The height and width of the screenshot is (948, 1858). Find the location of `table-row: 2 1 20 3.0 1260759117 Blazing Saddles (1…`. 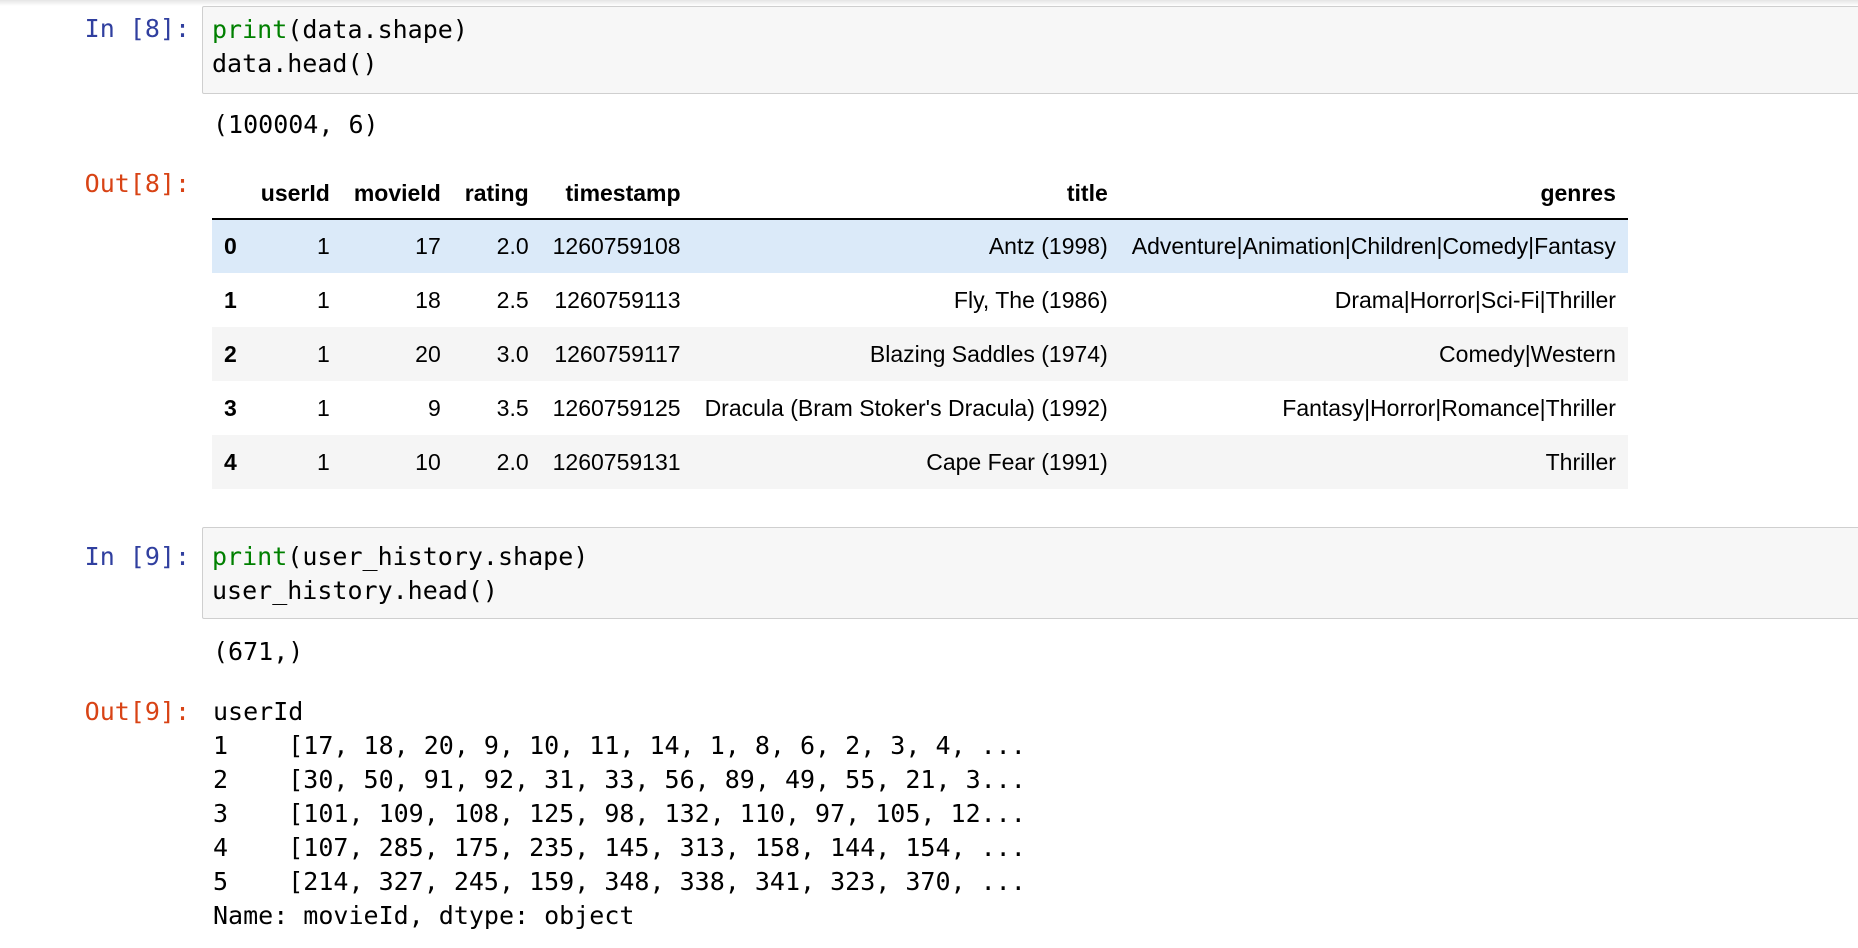

table-row: 2 1 20 3.0 1260759117 Blazing Saddles (1… is located at coordinates (920, 354).